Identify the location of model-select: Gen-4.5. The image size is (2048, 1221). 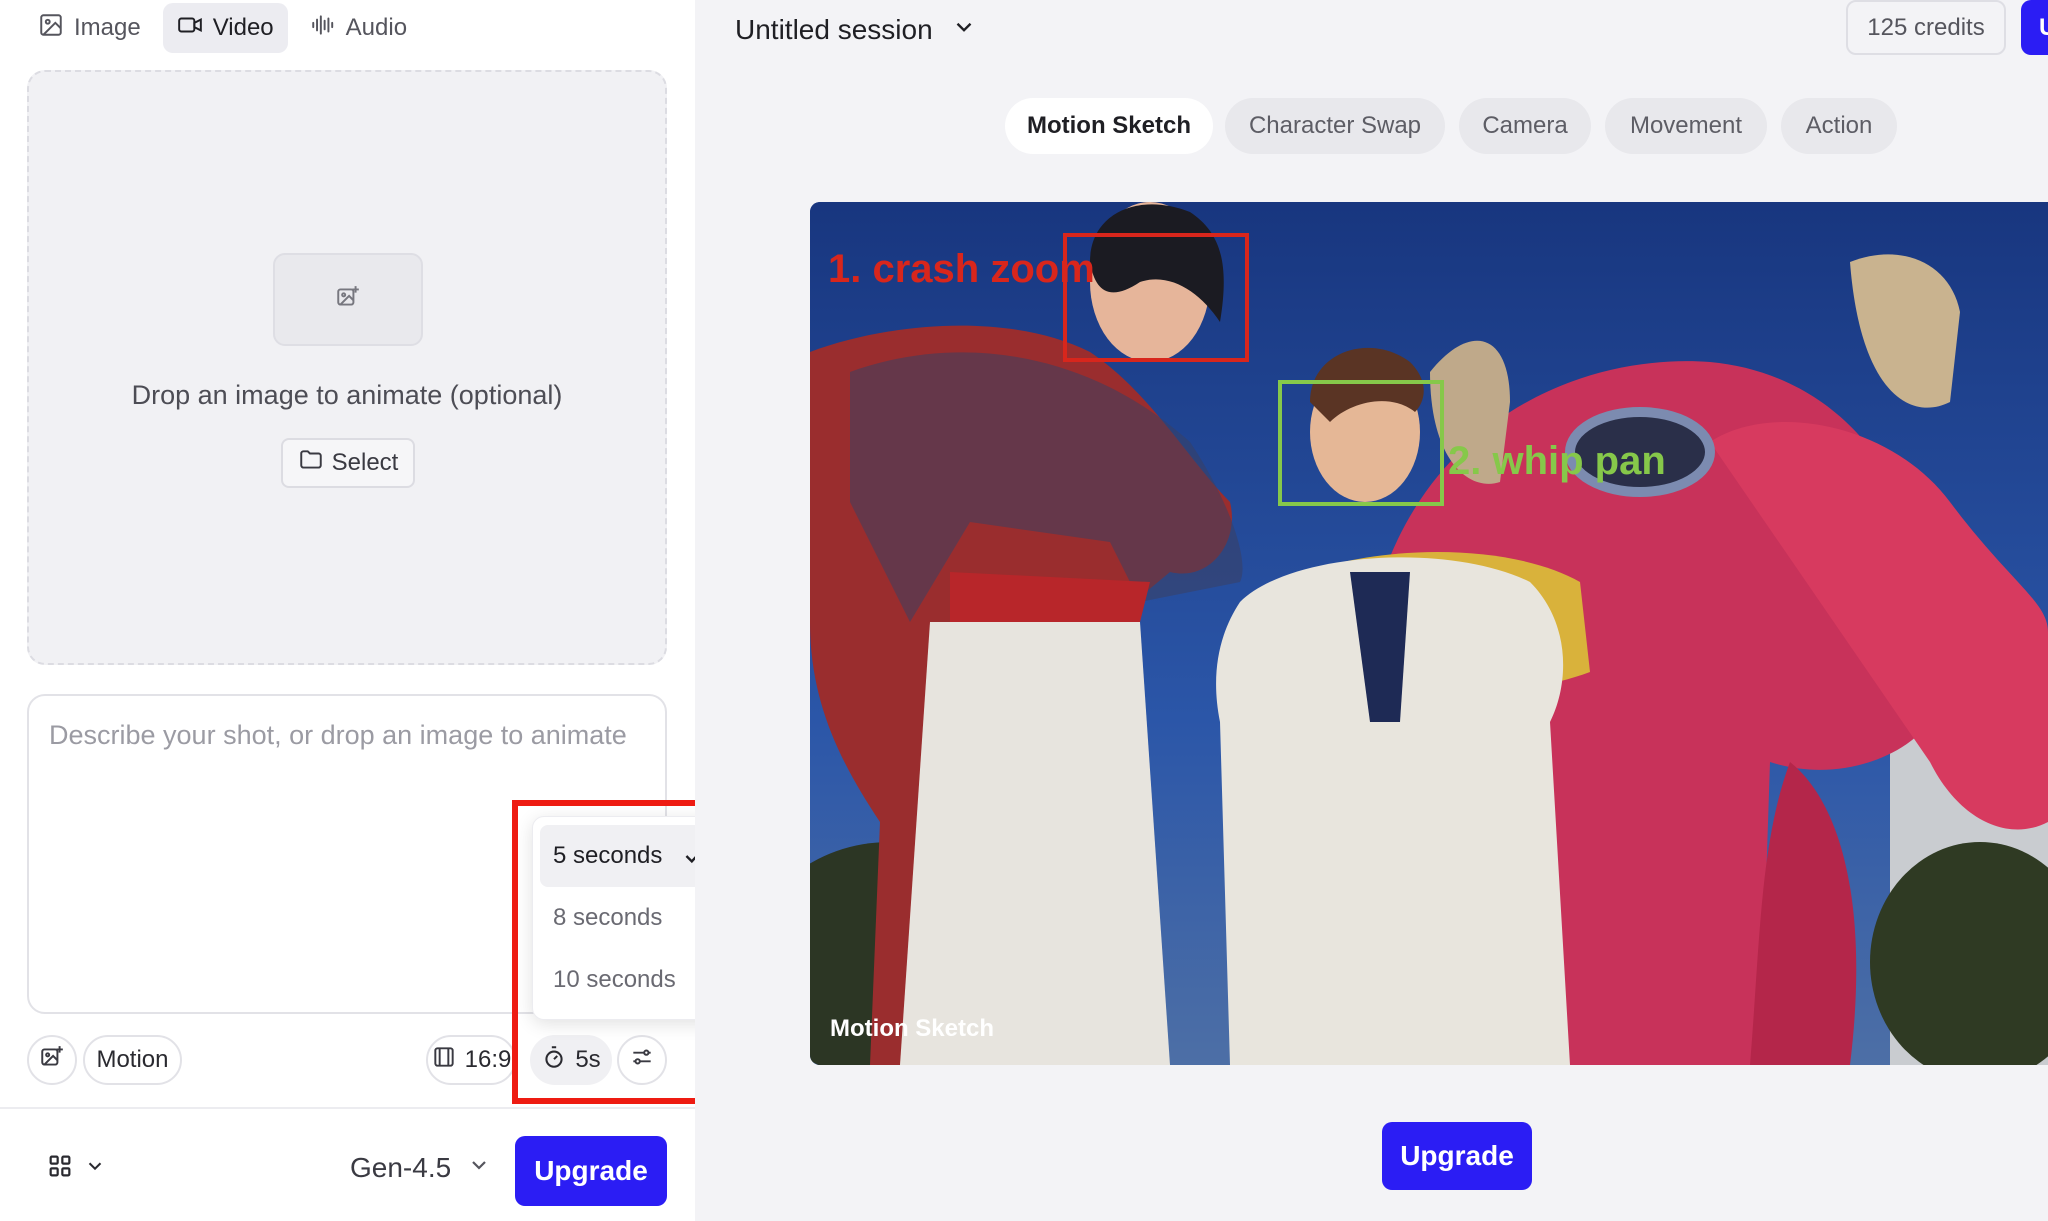
(420, 1168).